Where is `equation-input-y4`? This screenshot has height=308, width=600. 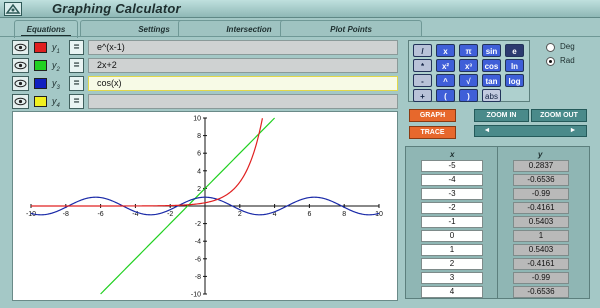 equation-input-y4 is located at coordinates (243, 101).